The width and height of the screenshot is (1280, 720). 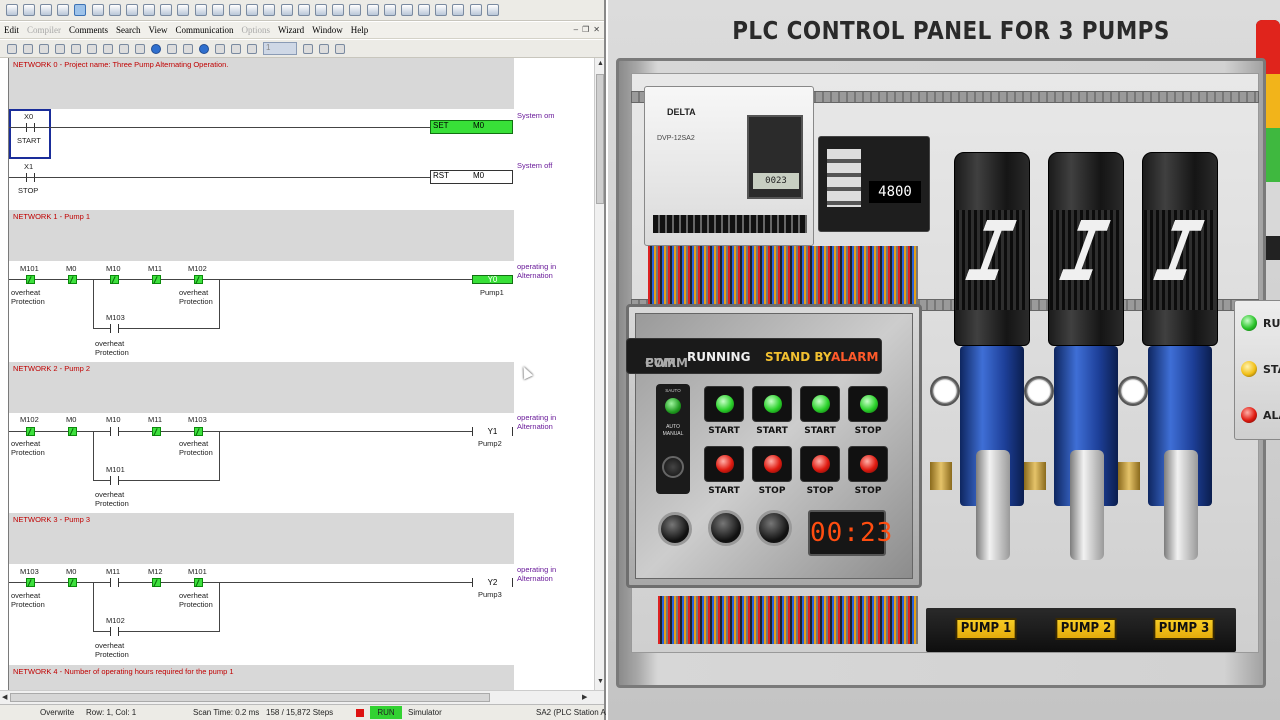 I want to click on menu-options: Options, so click(x=255, y=30).